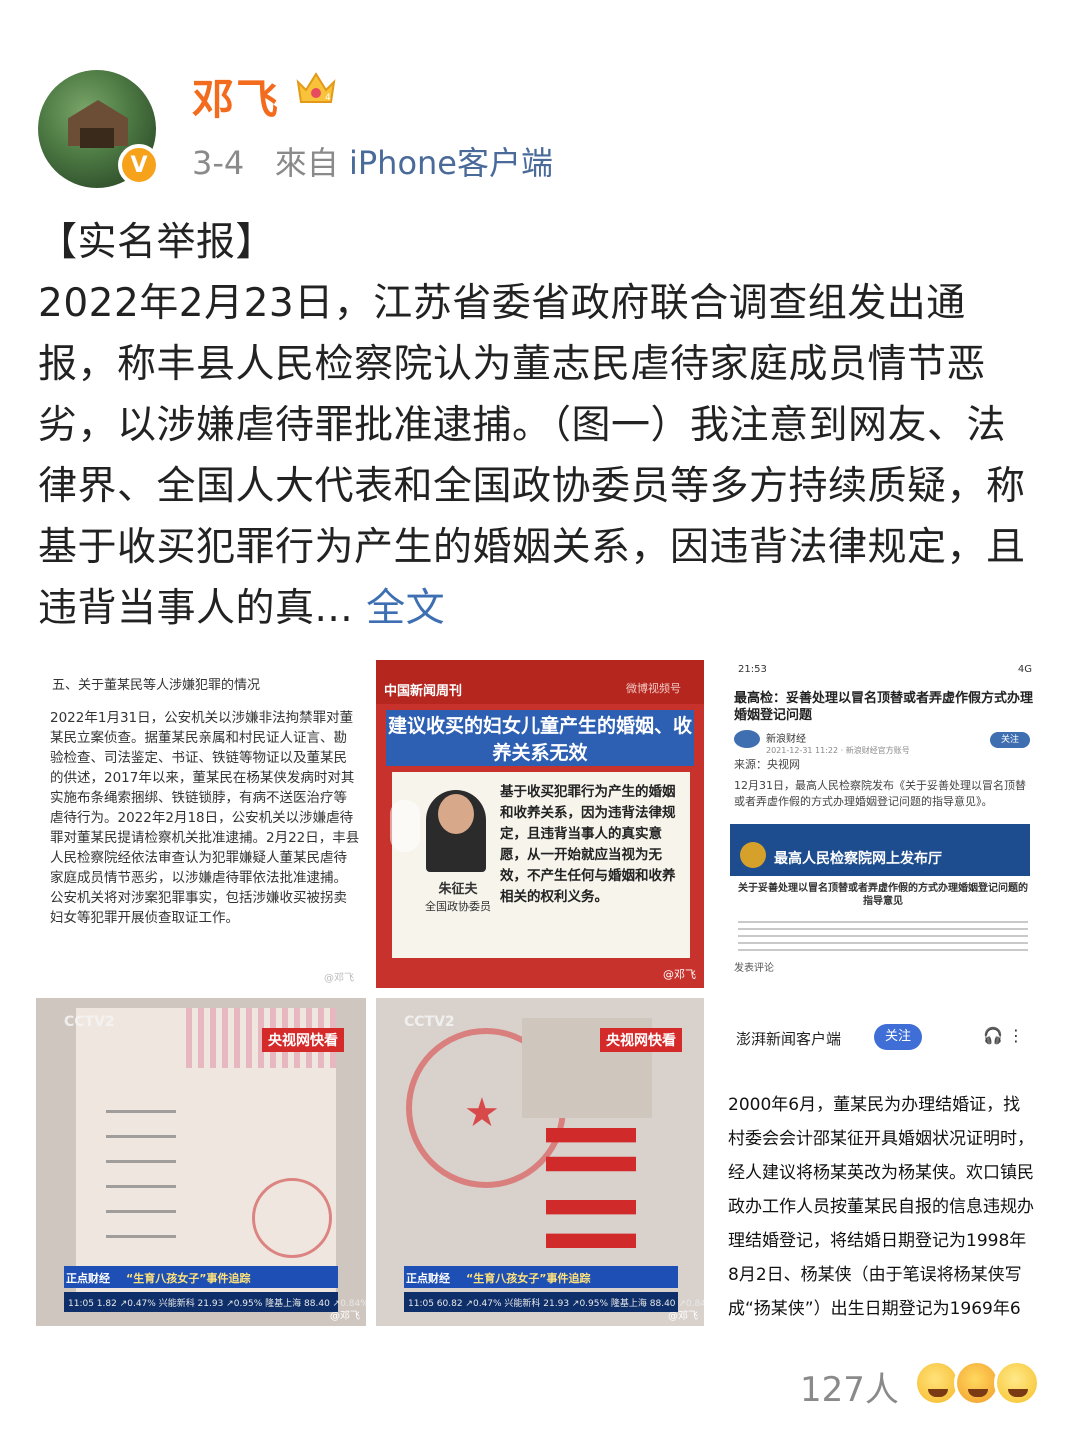 Image resolution: width=1080 pixels, height=1448 pixels. What do you see at coordinates (1003, 1035) in the screenshot?
I see `headphone-more-icons: 🎧 ⋮` at bounding box center [1003, 1035].